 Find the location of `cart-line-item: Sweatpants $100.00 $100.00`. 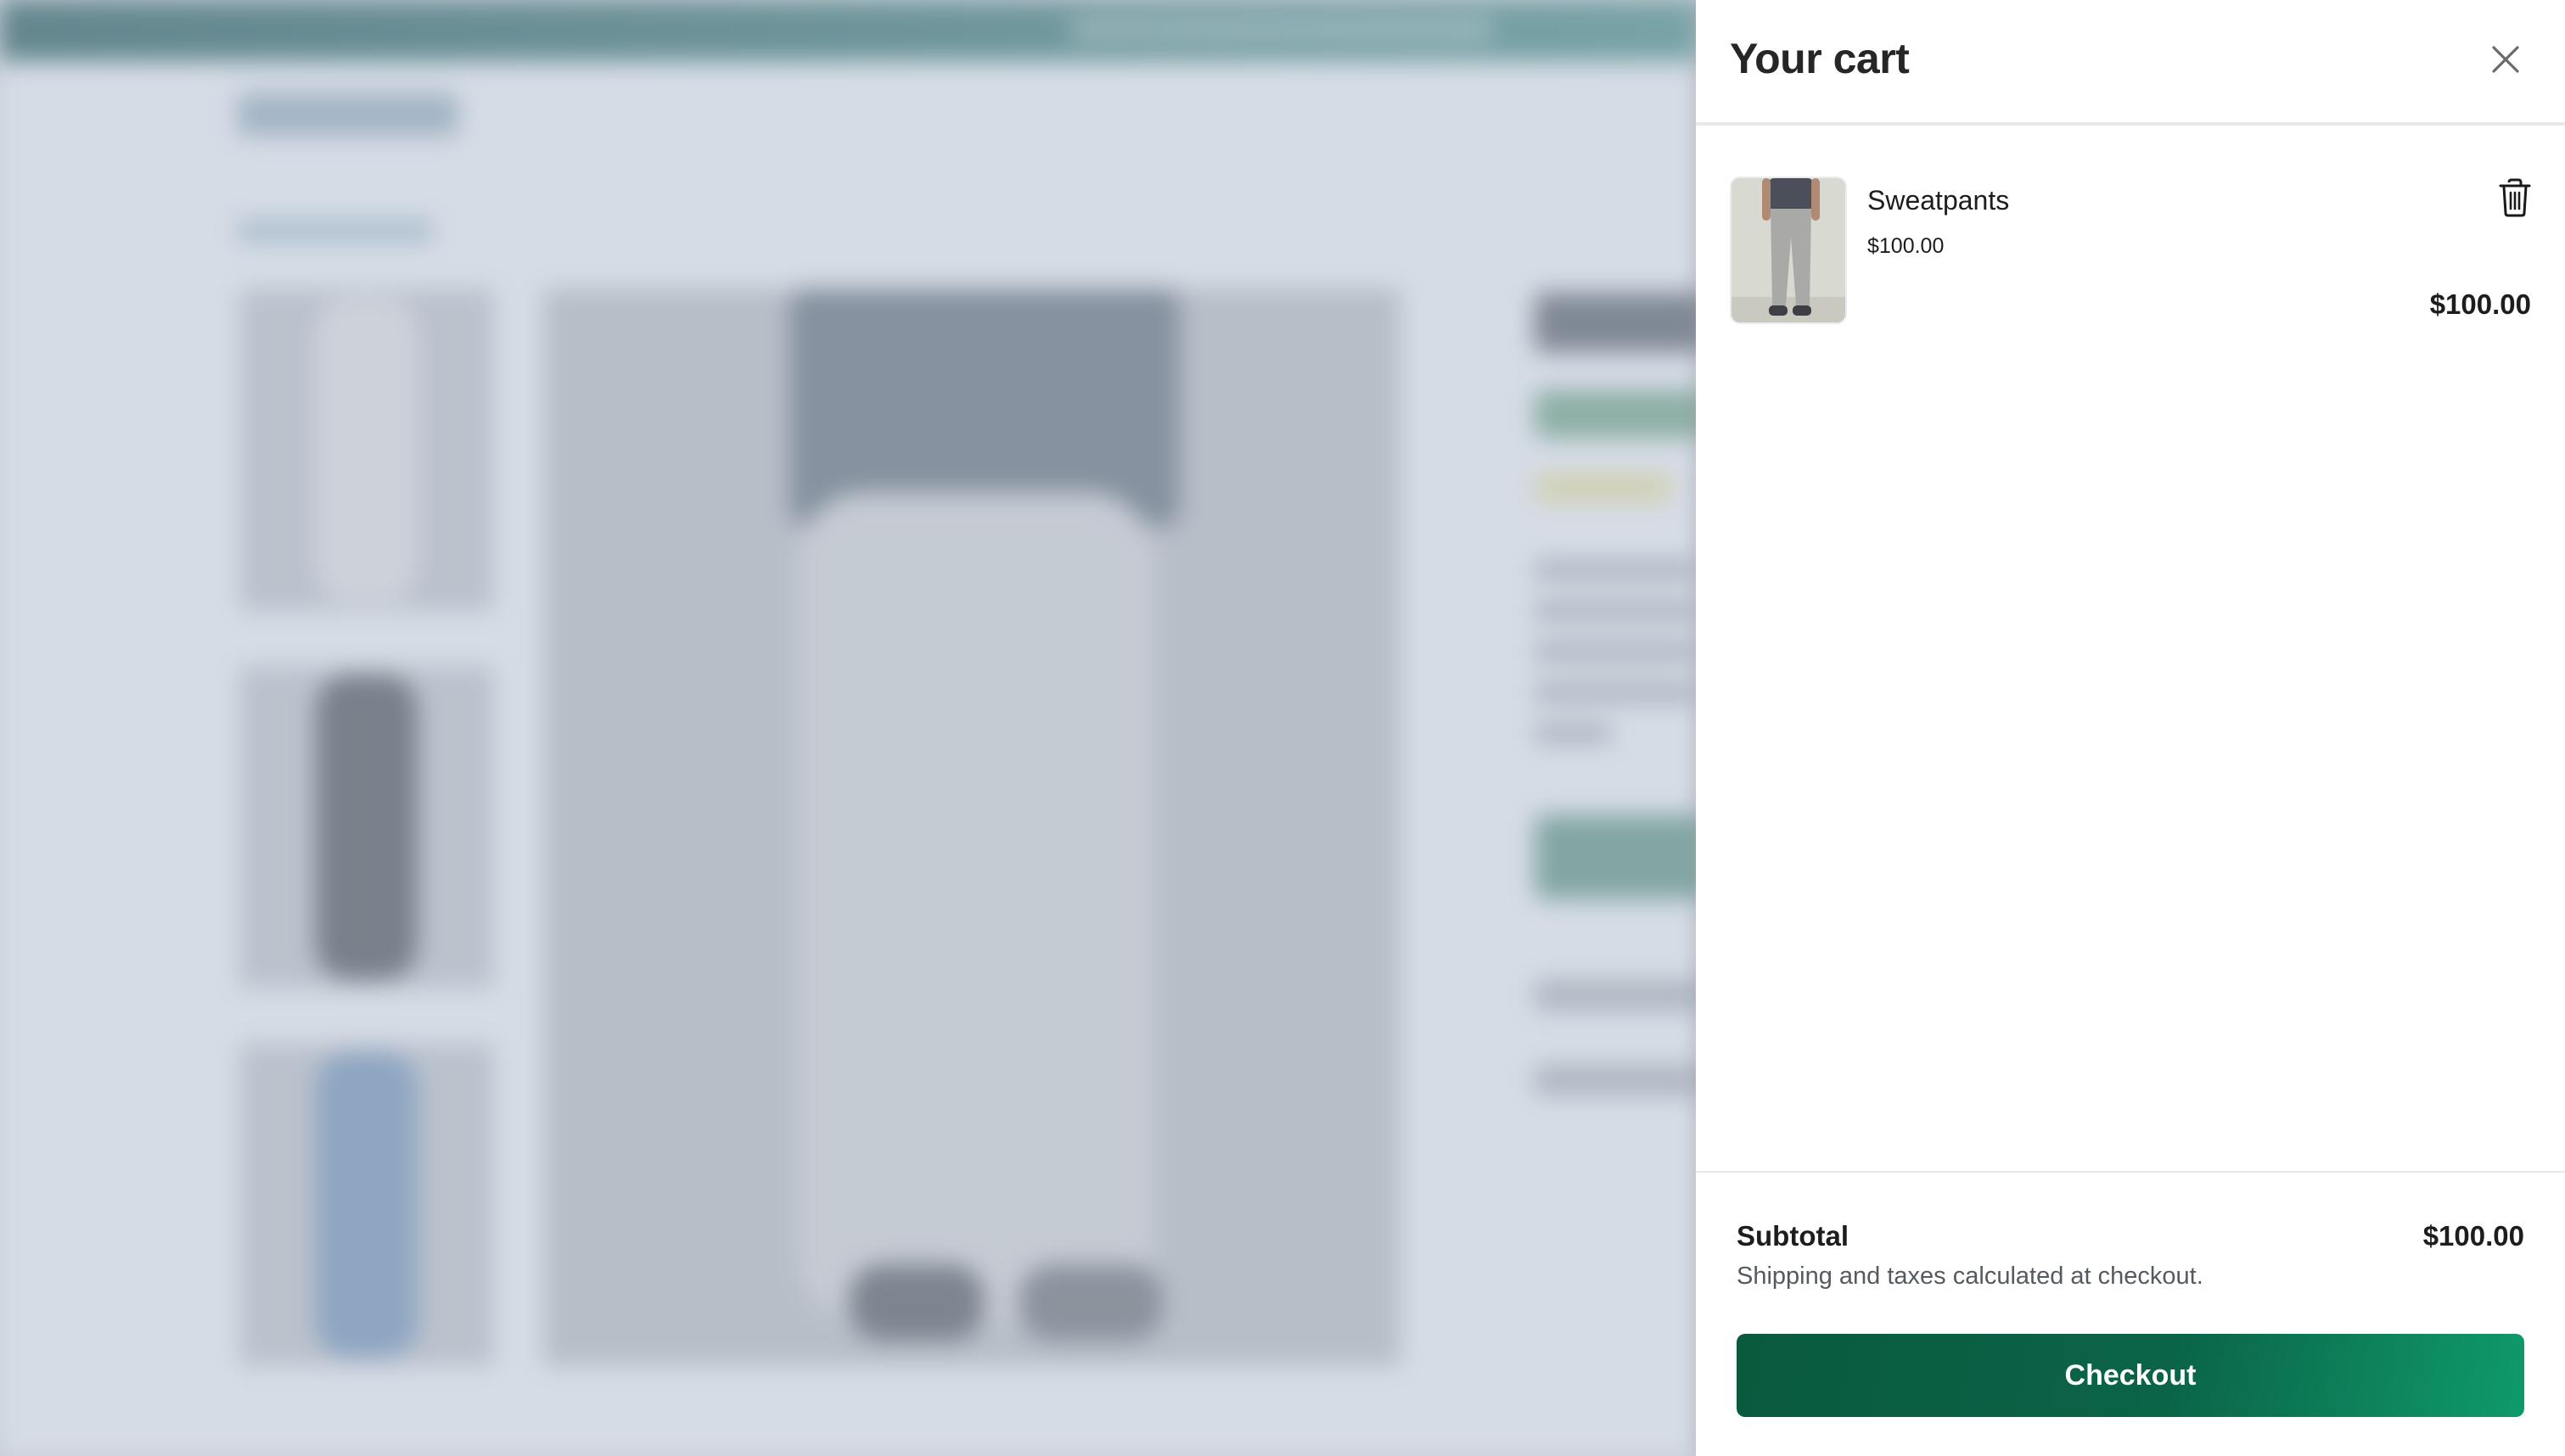

cart-line-item: Sweatpants $100.00 $100.00 is located at coordinates (2130, 251).